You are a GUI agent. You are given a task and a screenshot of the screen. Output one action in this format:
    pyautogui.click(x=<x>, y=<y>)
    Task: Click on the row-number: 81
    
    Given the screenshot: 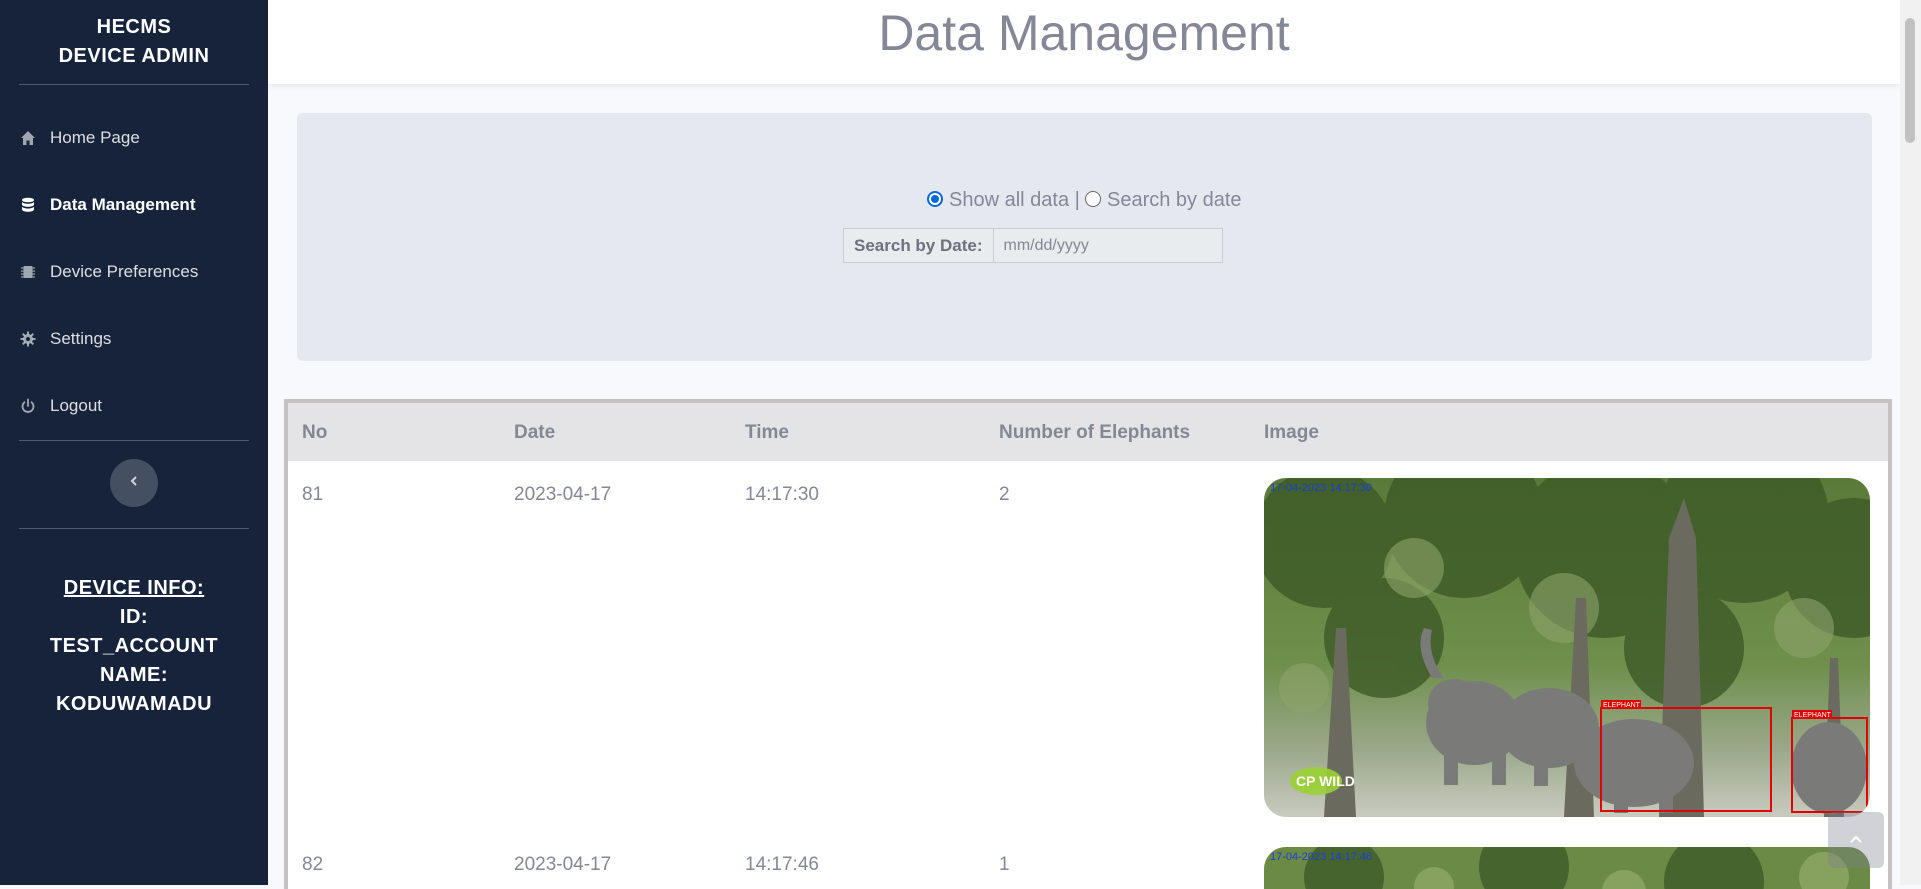 What is the action you would take?
    pyautogui.click(x=313, y=494)
    